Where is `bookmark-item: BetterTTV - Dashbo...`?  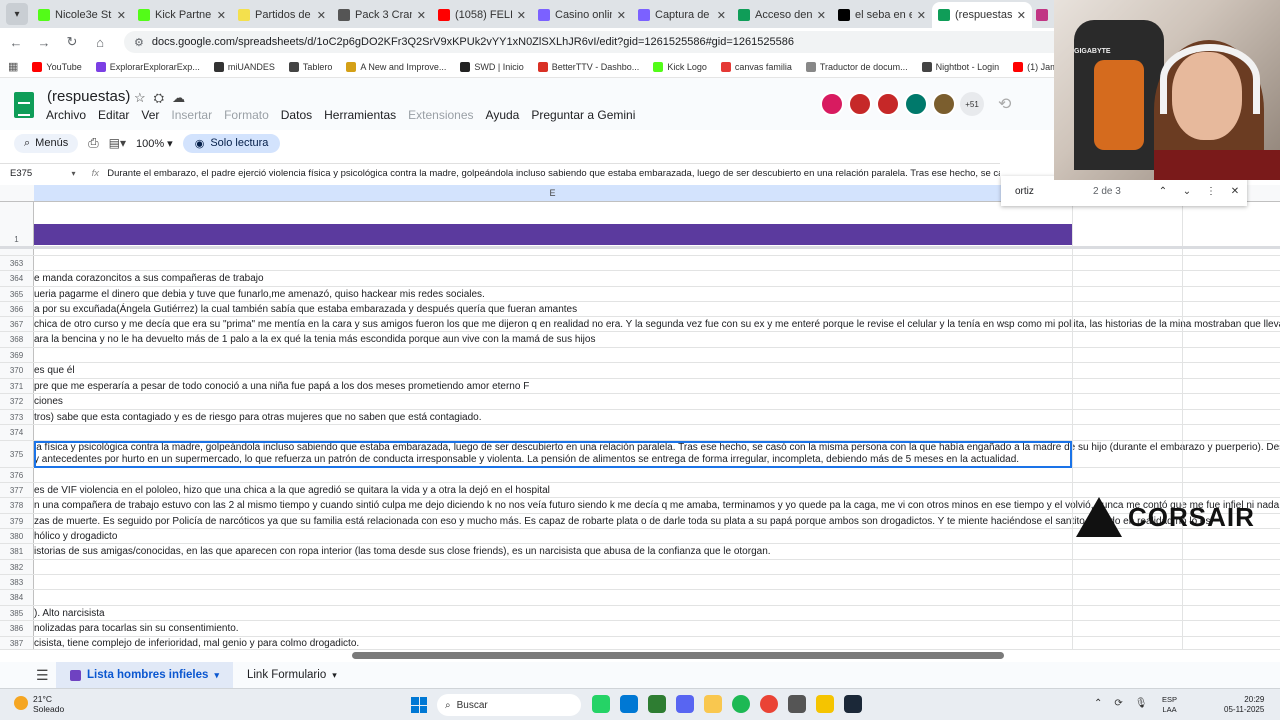 bookmark-item: BetterTTV - Dashbo... is located at coordinates (588, 66).